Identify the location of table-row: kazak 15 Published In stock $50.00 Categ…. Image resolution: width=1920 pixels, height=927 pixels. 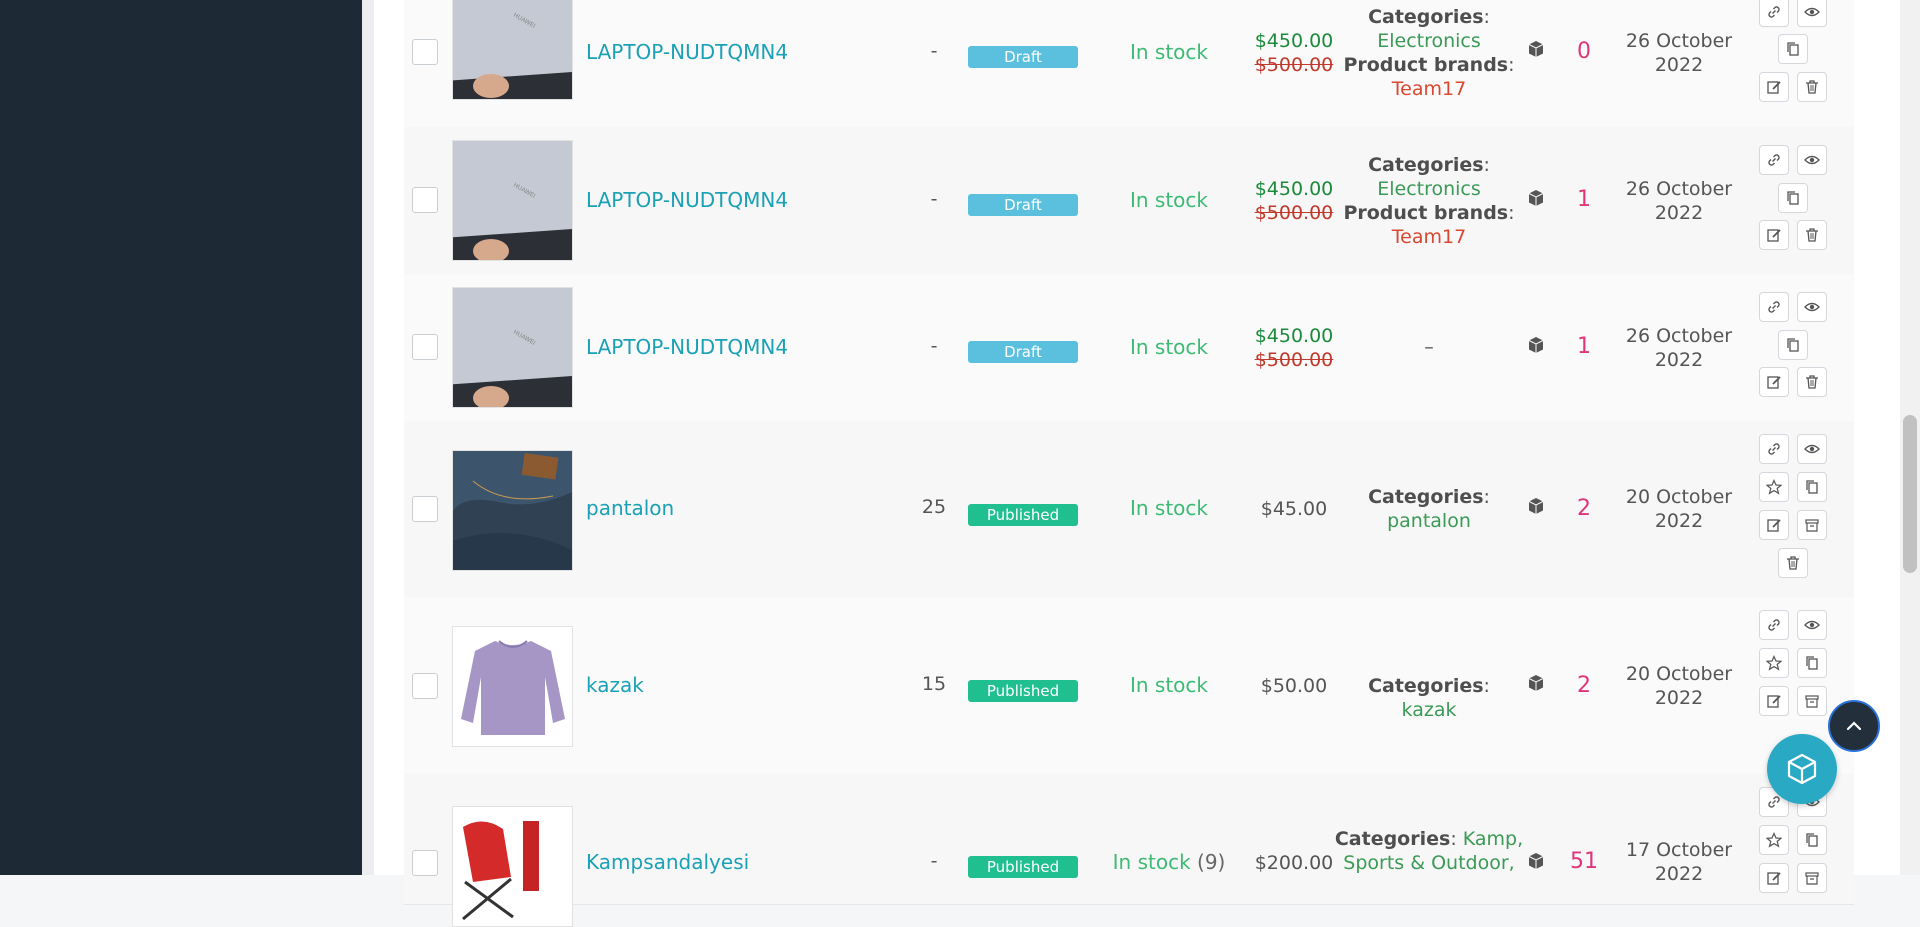
(1129, 686).